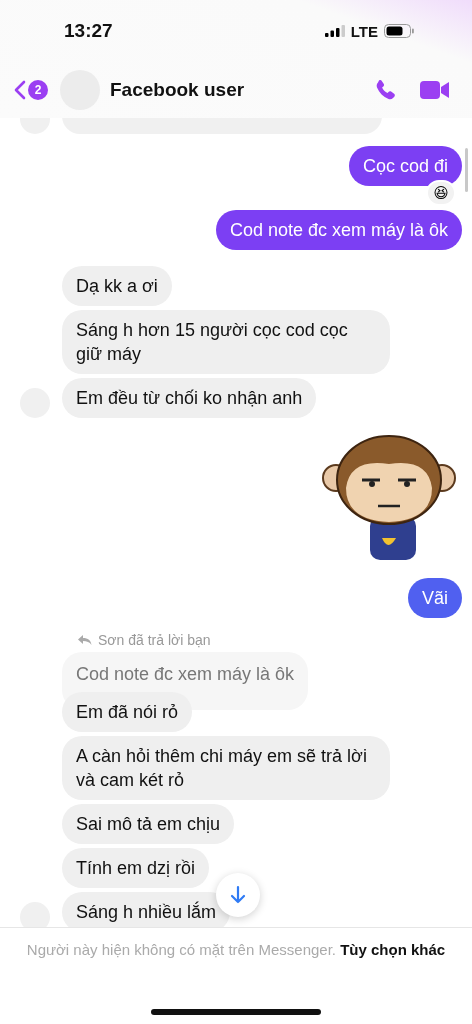 Image resolution: width=472 pixels, height=1024 pixels. What do you see at coordinates (466, 170) in the screenshot?
I see `scrollbar` at bounding box center [466, 170].